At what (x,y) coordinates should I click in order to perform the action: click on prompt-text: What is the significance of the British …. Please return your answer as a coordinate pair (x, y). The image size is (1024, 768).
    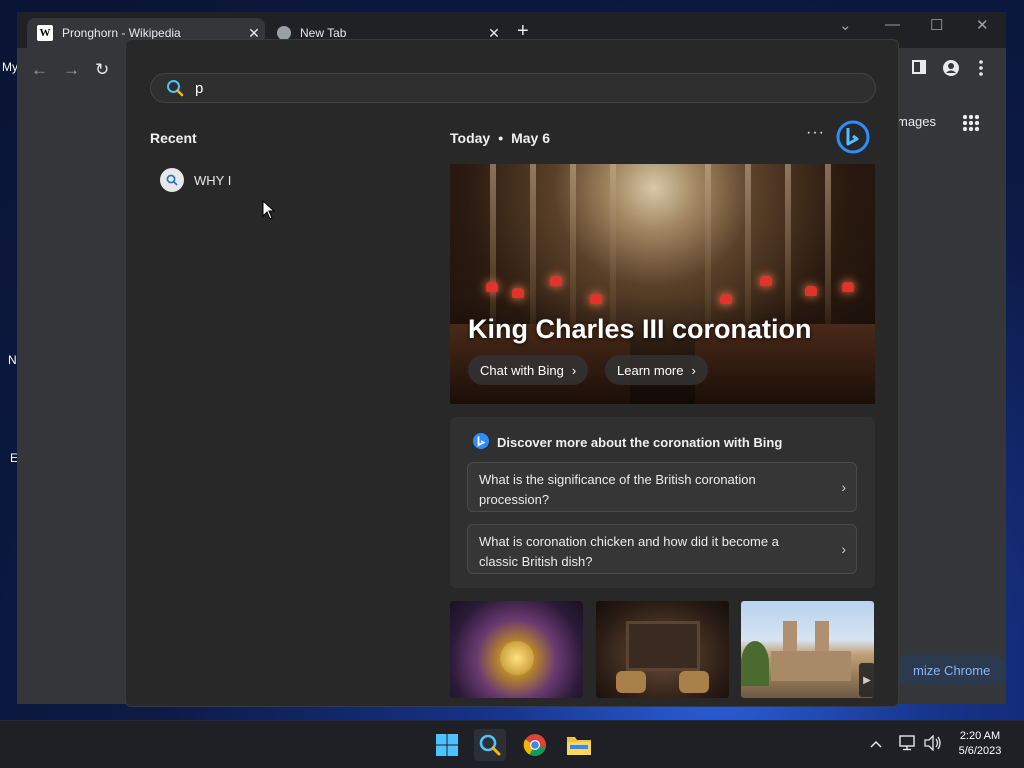
    Looking at the image, I should click on (617, 489).